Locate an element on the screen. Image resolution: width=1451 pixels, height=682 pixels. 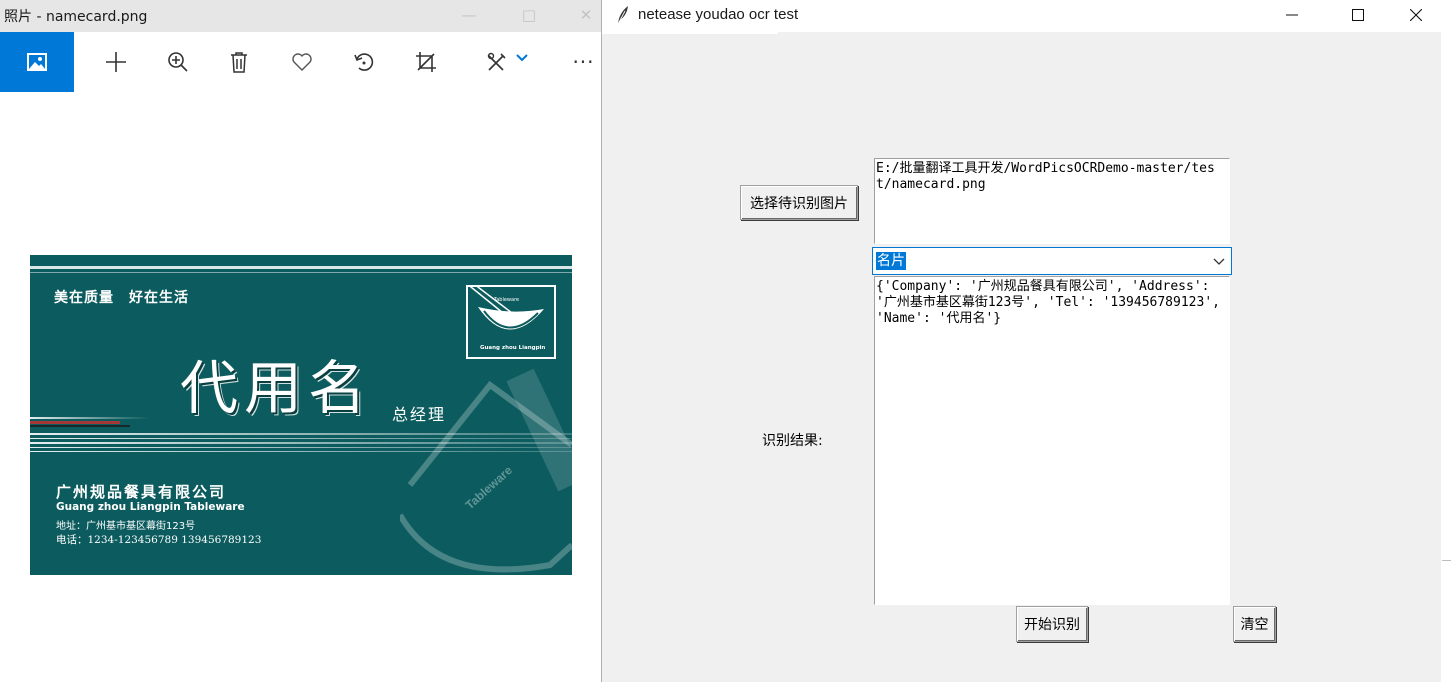
favorite-button is located at coordinates (302, 62).